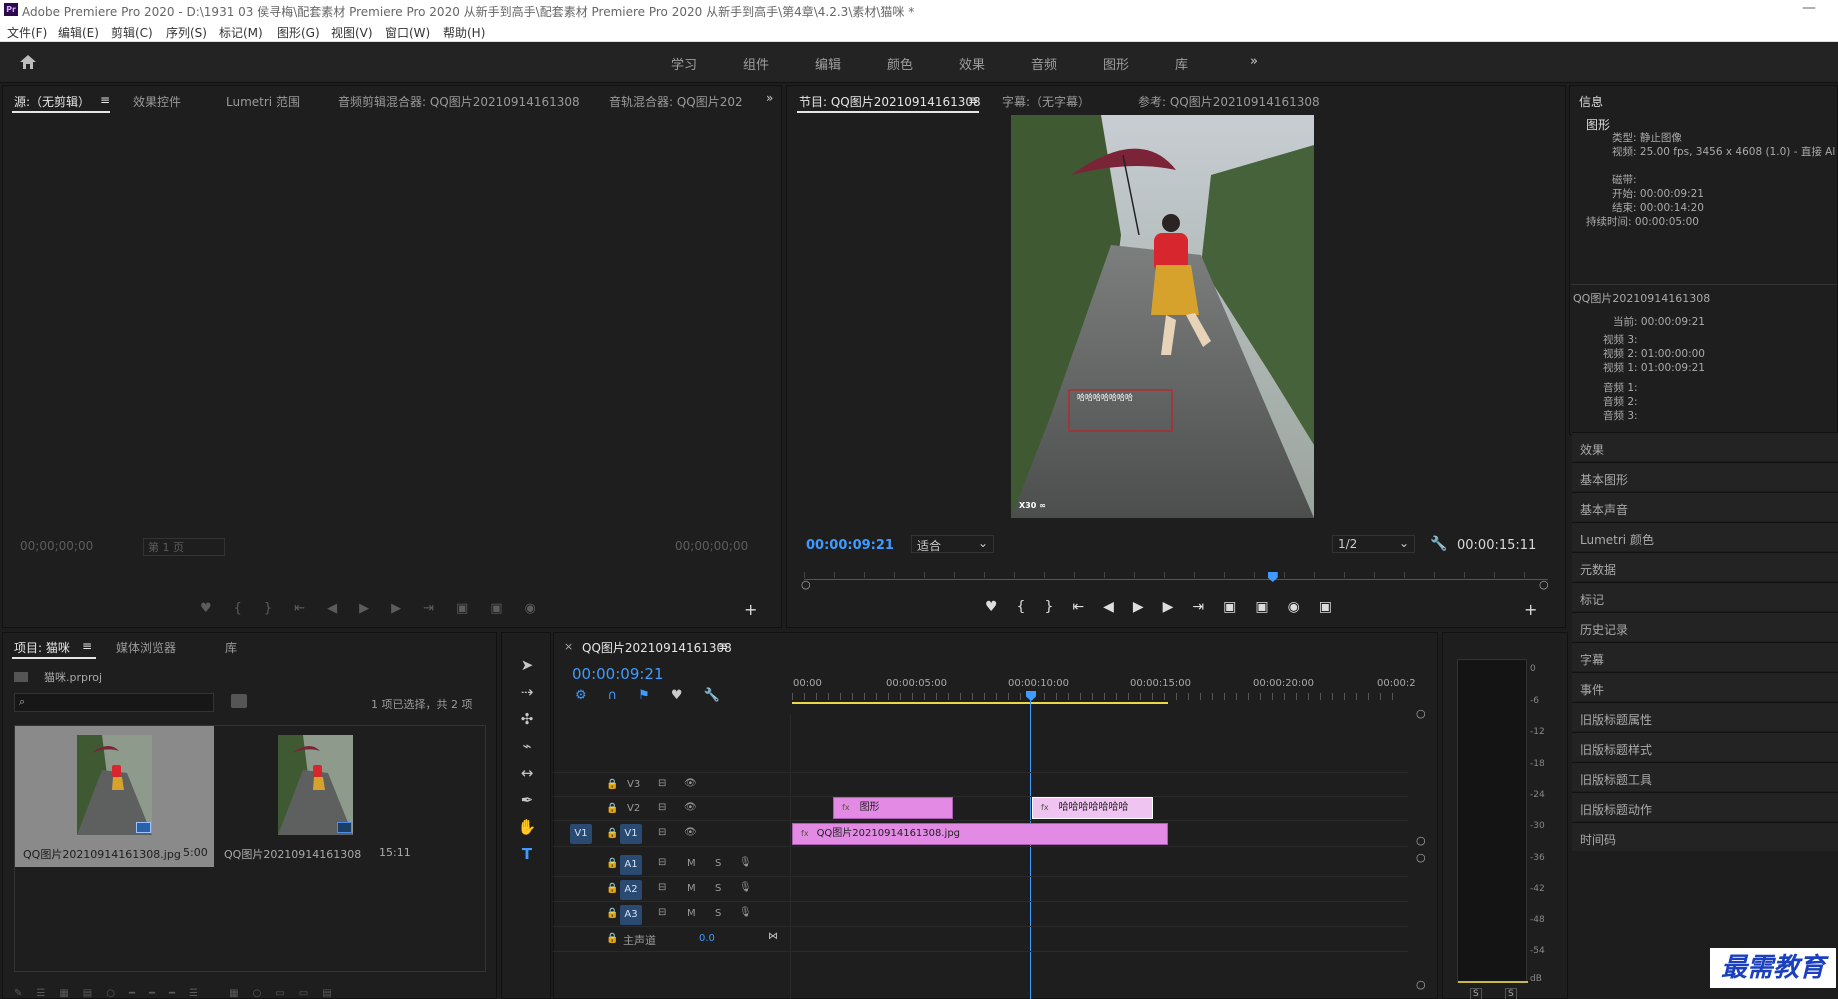 This screenshot has height=999, width=1838. What do you see at coordinates (157, 101) in the screenshot?
I see `tab-effect-controls: 效果控件` at bounding box center [157, 101].